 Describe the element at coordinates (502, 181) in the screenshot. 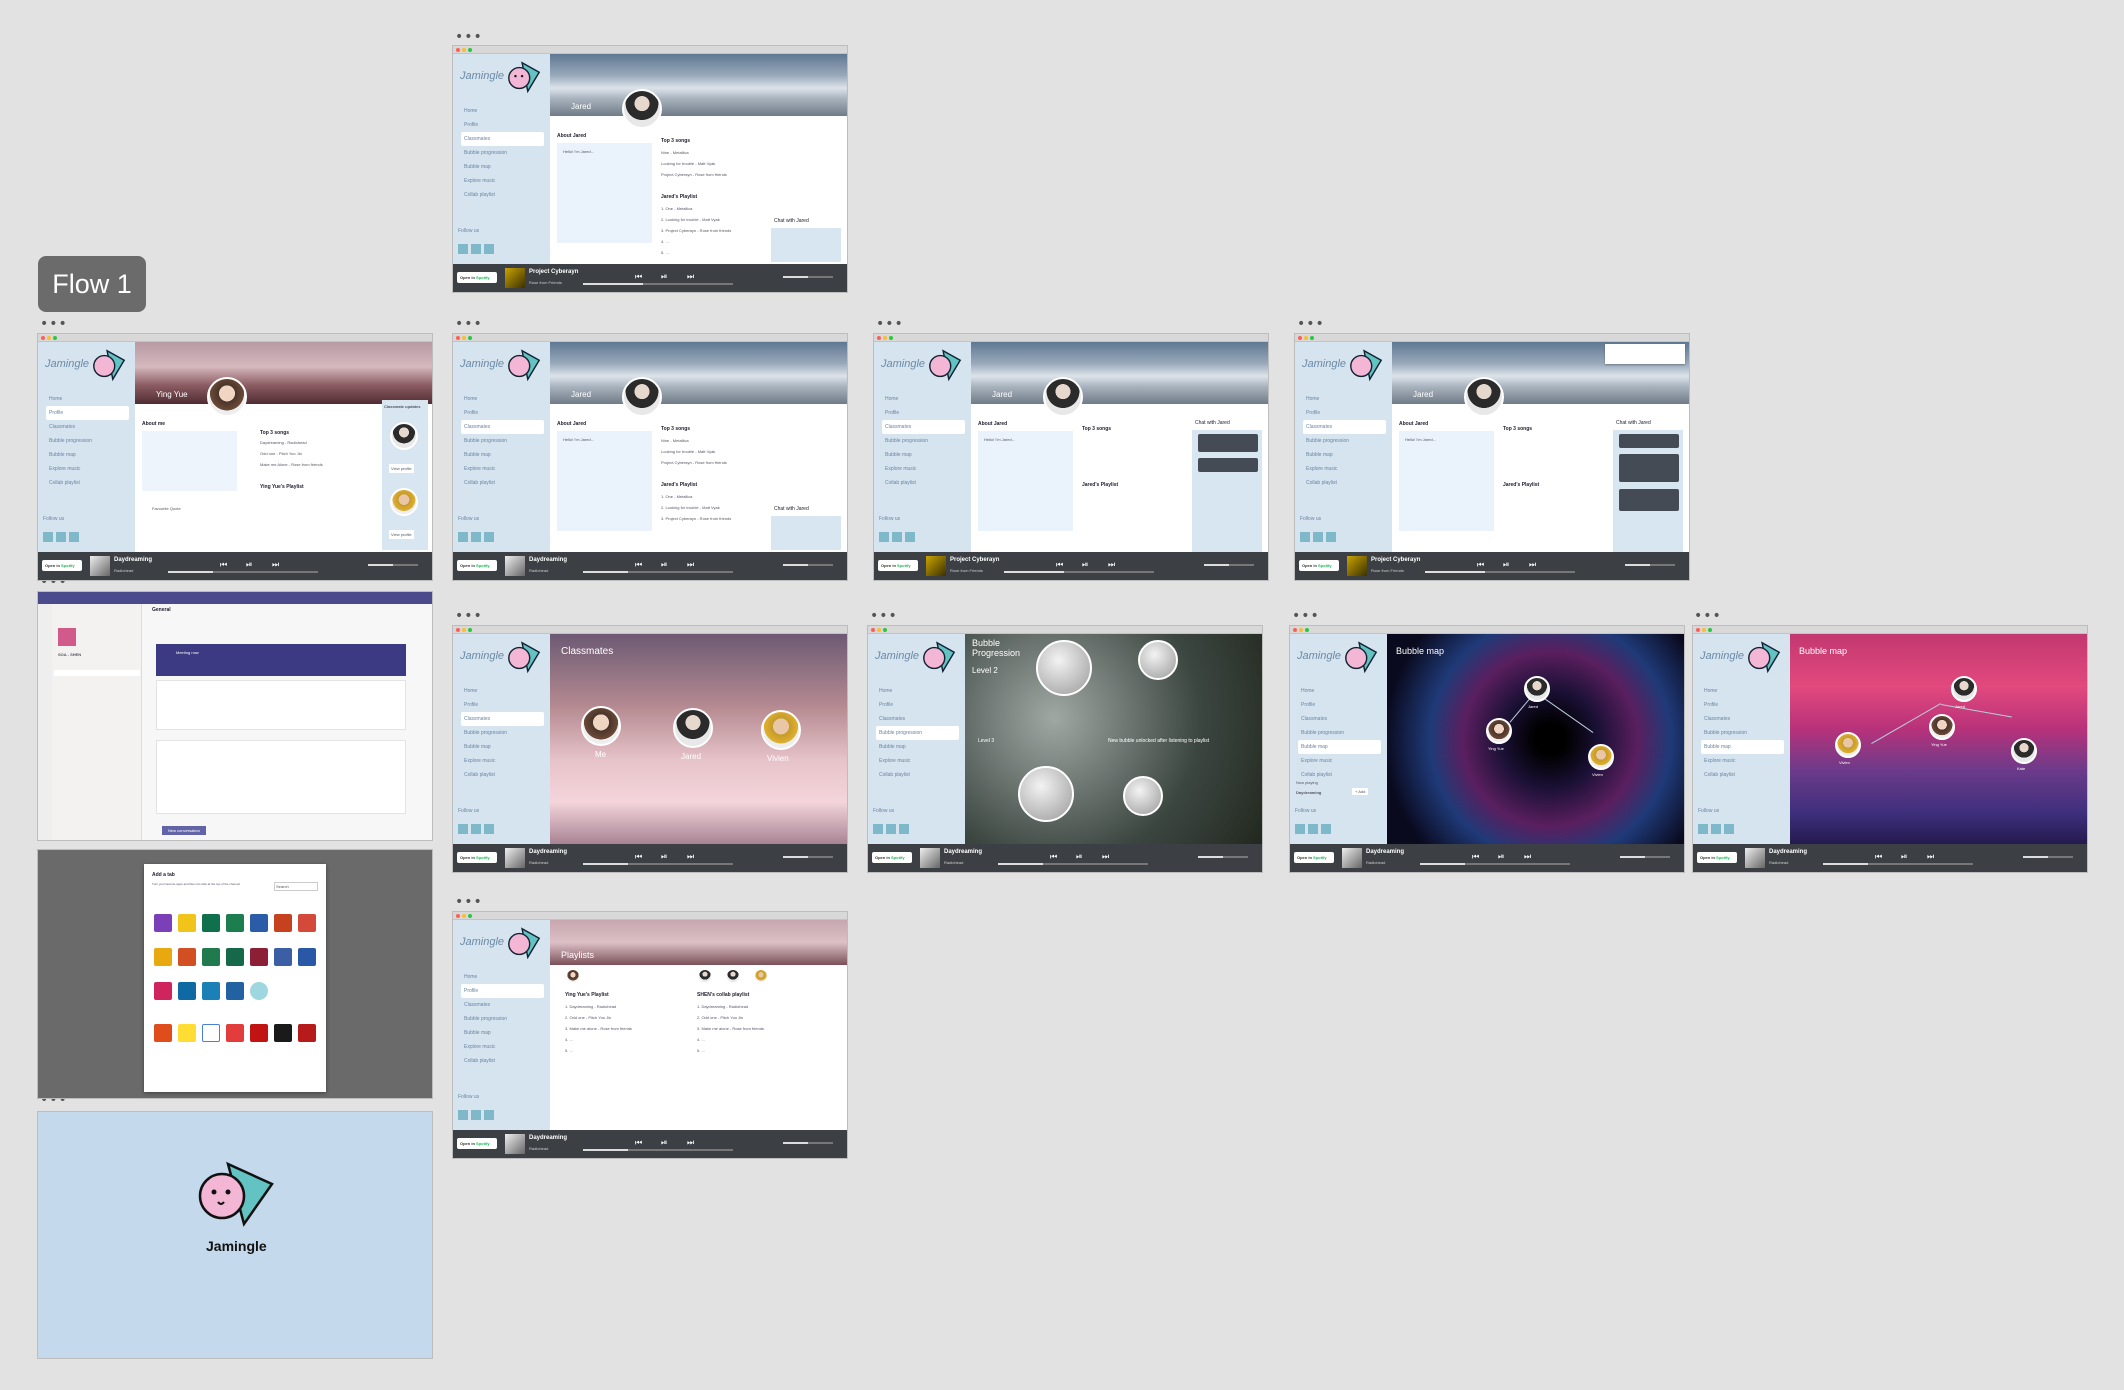

I see `nav-explore-music: Explore music` at that location.